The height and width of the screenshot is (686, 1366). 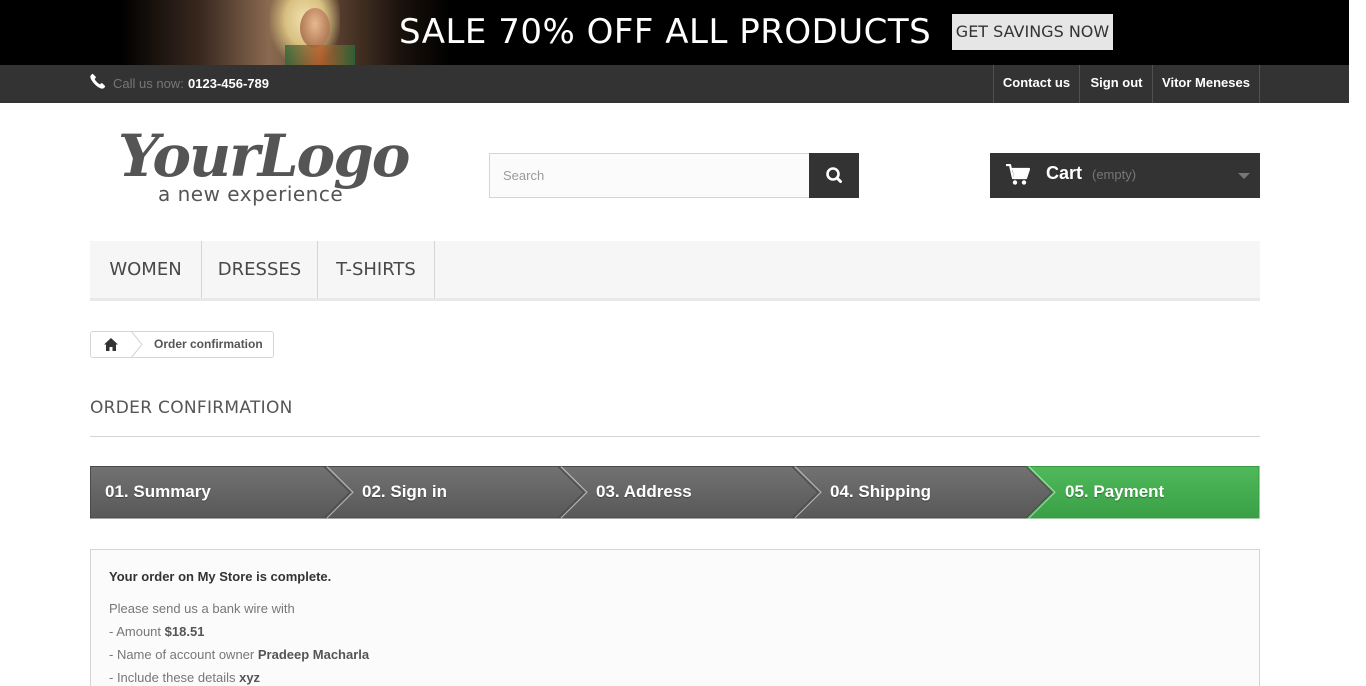 I want to click on search-button, so click(x=834, y=175).